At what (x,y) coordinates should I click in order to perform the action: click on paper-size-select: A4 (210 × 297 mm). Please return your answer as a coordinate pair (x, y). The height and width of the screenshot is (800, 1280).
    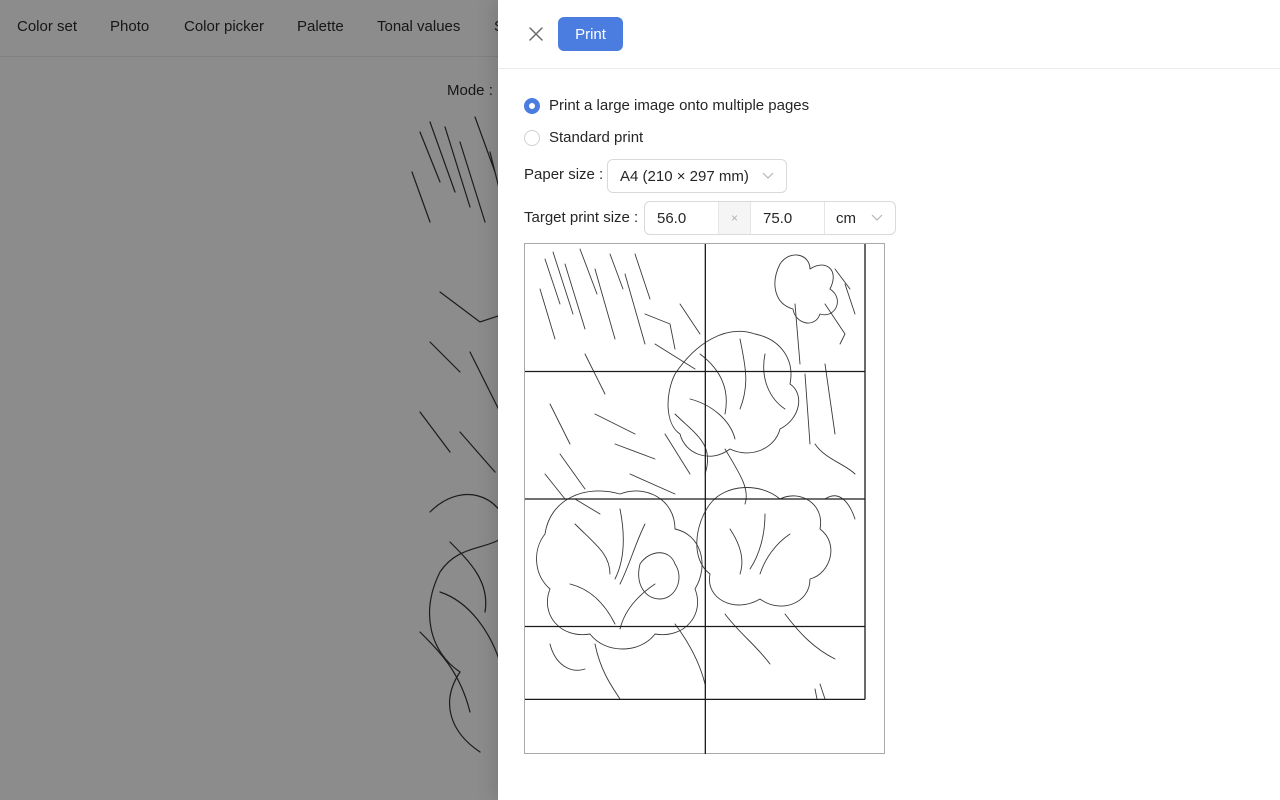
    Looking at the image, I should click on (697, 176).